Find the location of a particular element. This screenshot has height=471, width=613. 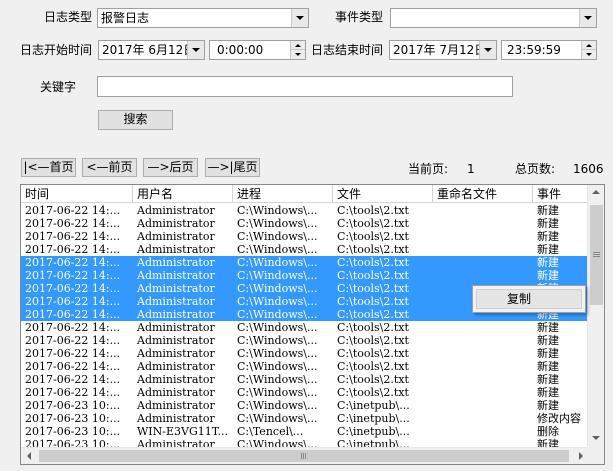

horizontal-scrollbar is located at coordinates (305, 455).